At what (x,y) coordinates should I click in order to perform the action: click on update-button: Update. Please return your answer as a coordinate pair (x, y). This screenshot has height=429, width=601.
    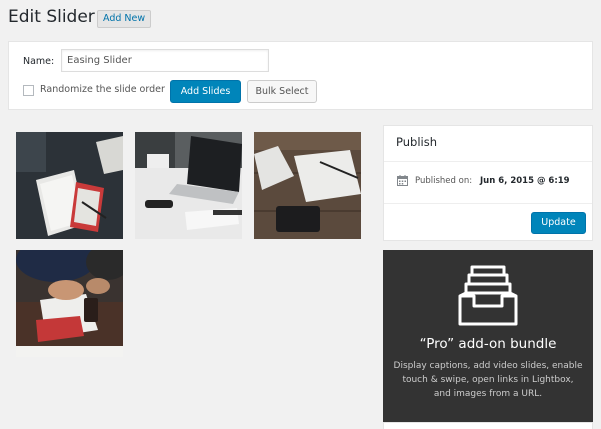
    Looking at the image, I should click on (558, 223).